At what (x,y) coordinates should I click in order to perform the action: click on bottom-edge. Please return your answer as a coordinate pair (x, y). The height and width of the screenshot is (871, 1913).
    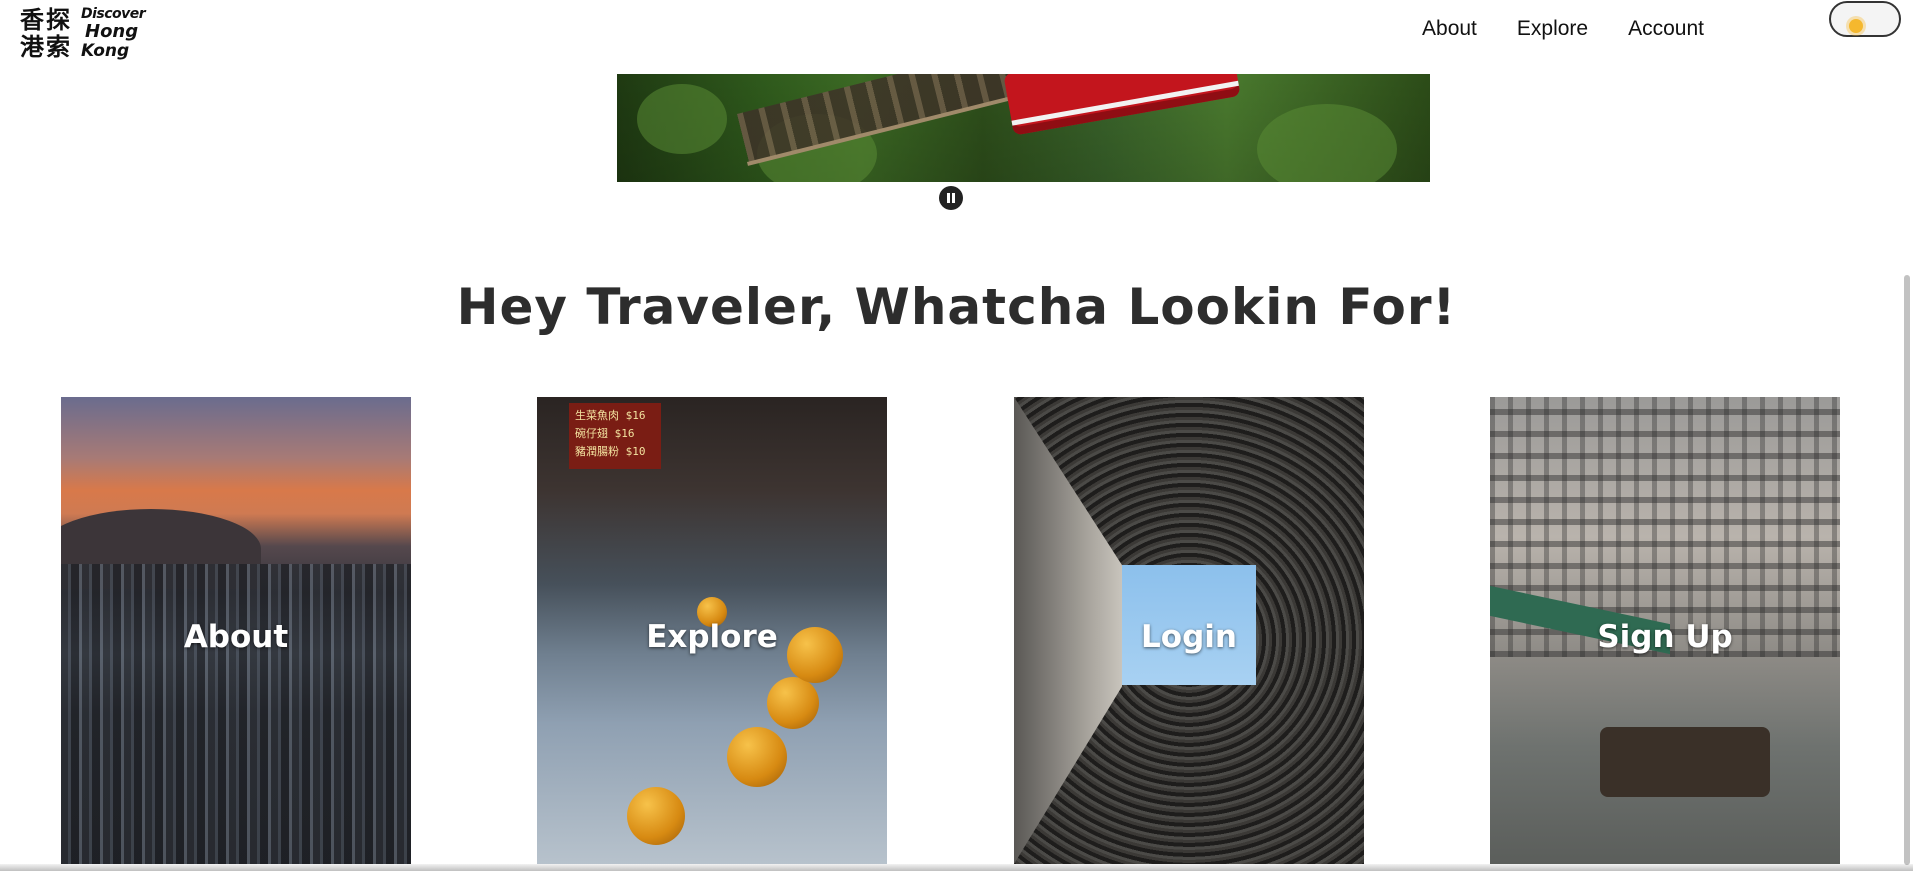
    Looking at the image, I should click on (956, 867).